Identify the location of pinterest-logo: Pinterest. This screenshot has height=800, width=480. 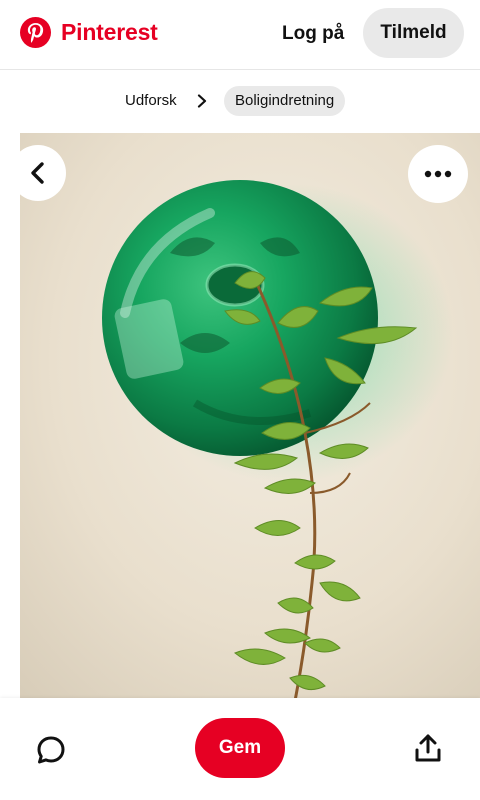
(89, 32).